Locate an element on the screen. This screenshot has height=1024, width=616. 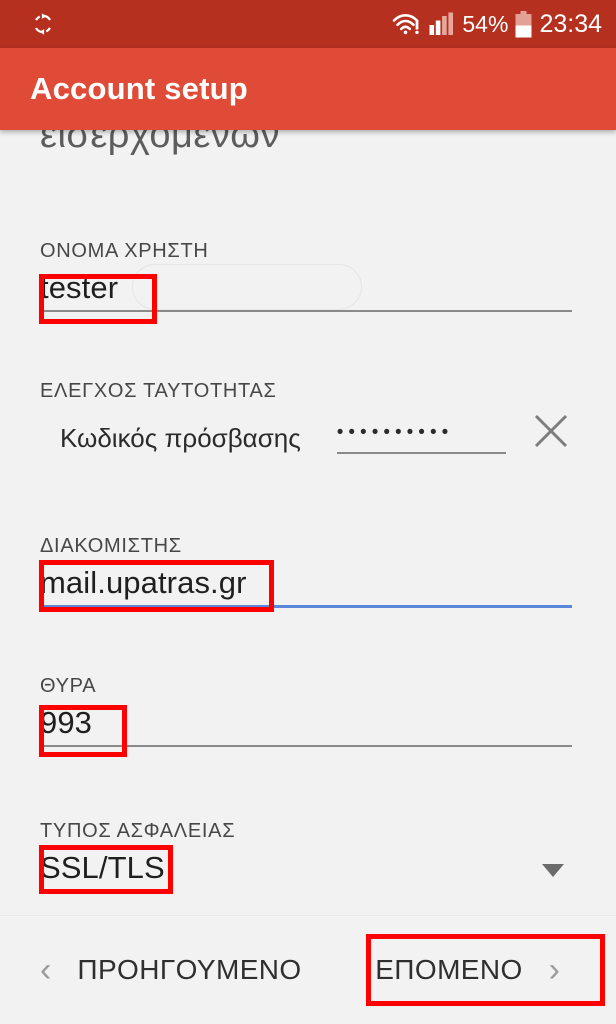
previous-button-label: ΠΡΟΗΓΟΥΜΕΝΟ is located at coordinates (189, 969).